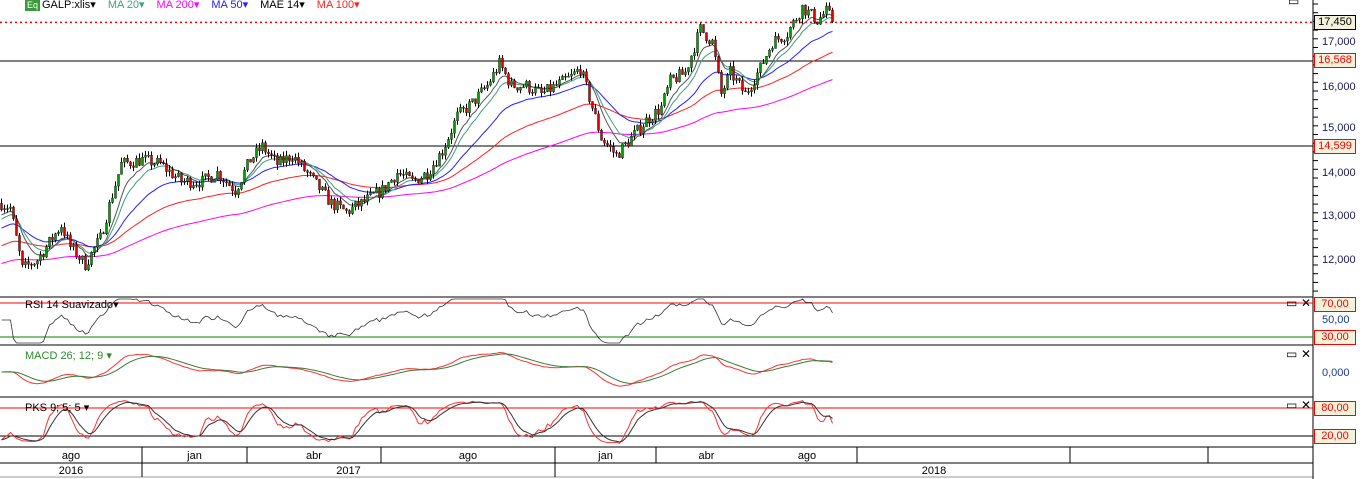  I want to click on legend-mae14: MAE 14▾, so click(282, 5).